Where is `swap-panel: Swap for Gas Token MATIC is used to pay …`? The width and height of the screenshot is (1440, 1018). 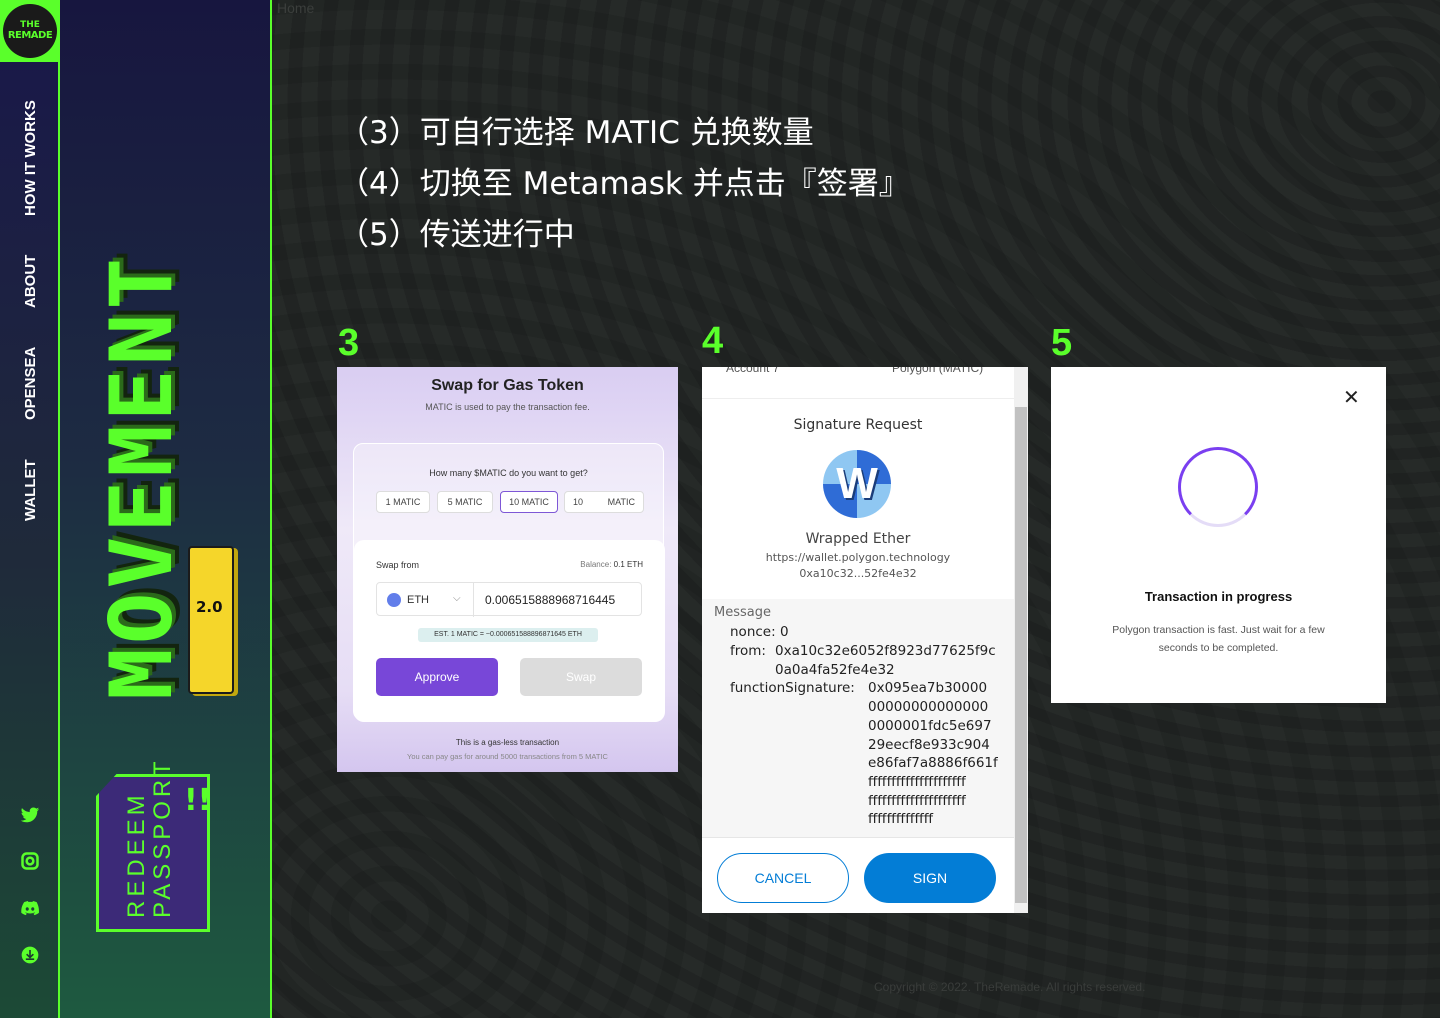 swap-panel: Swap for Gas Token MATIC is used to pay … is located at coordinates (507, 569).